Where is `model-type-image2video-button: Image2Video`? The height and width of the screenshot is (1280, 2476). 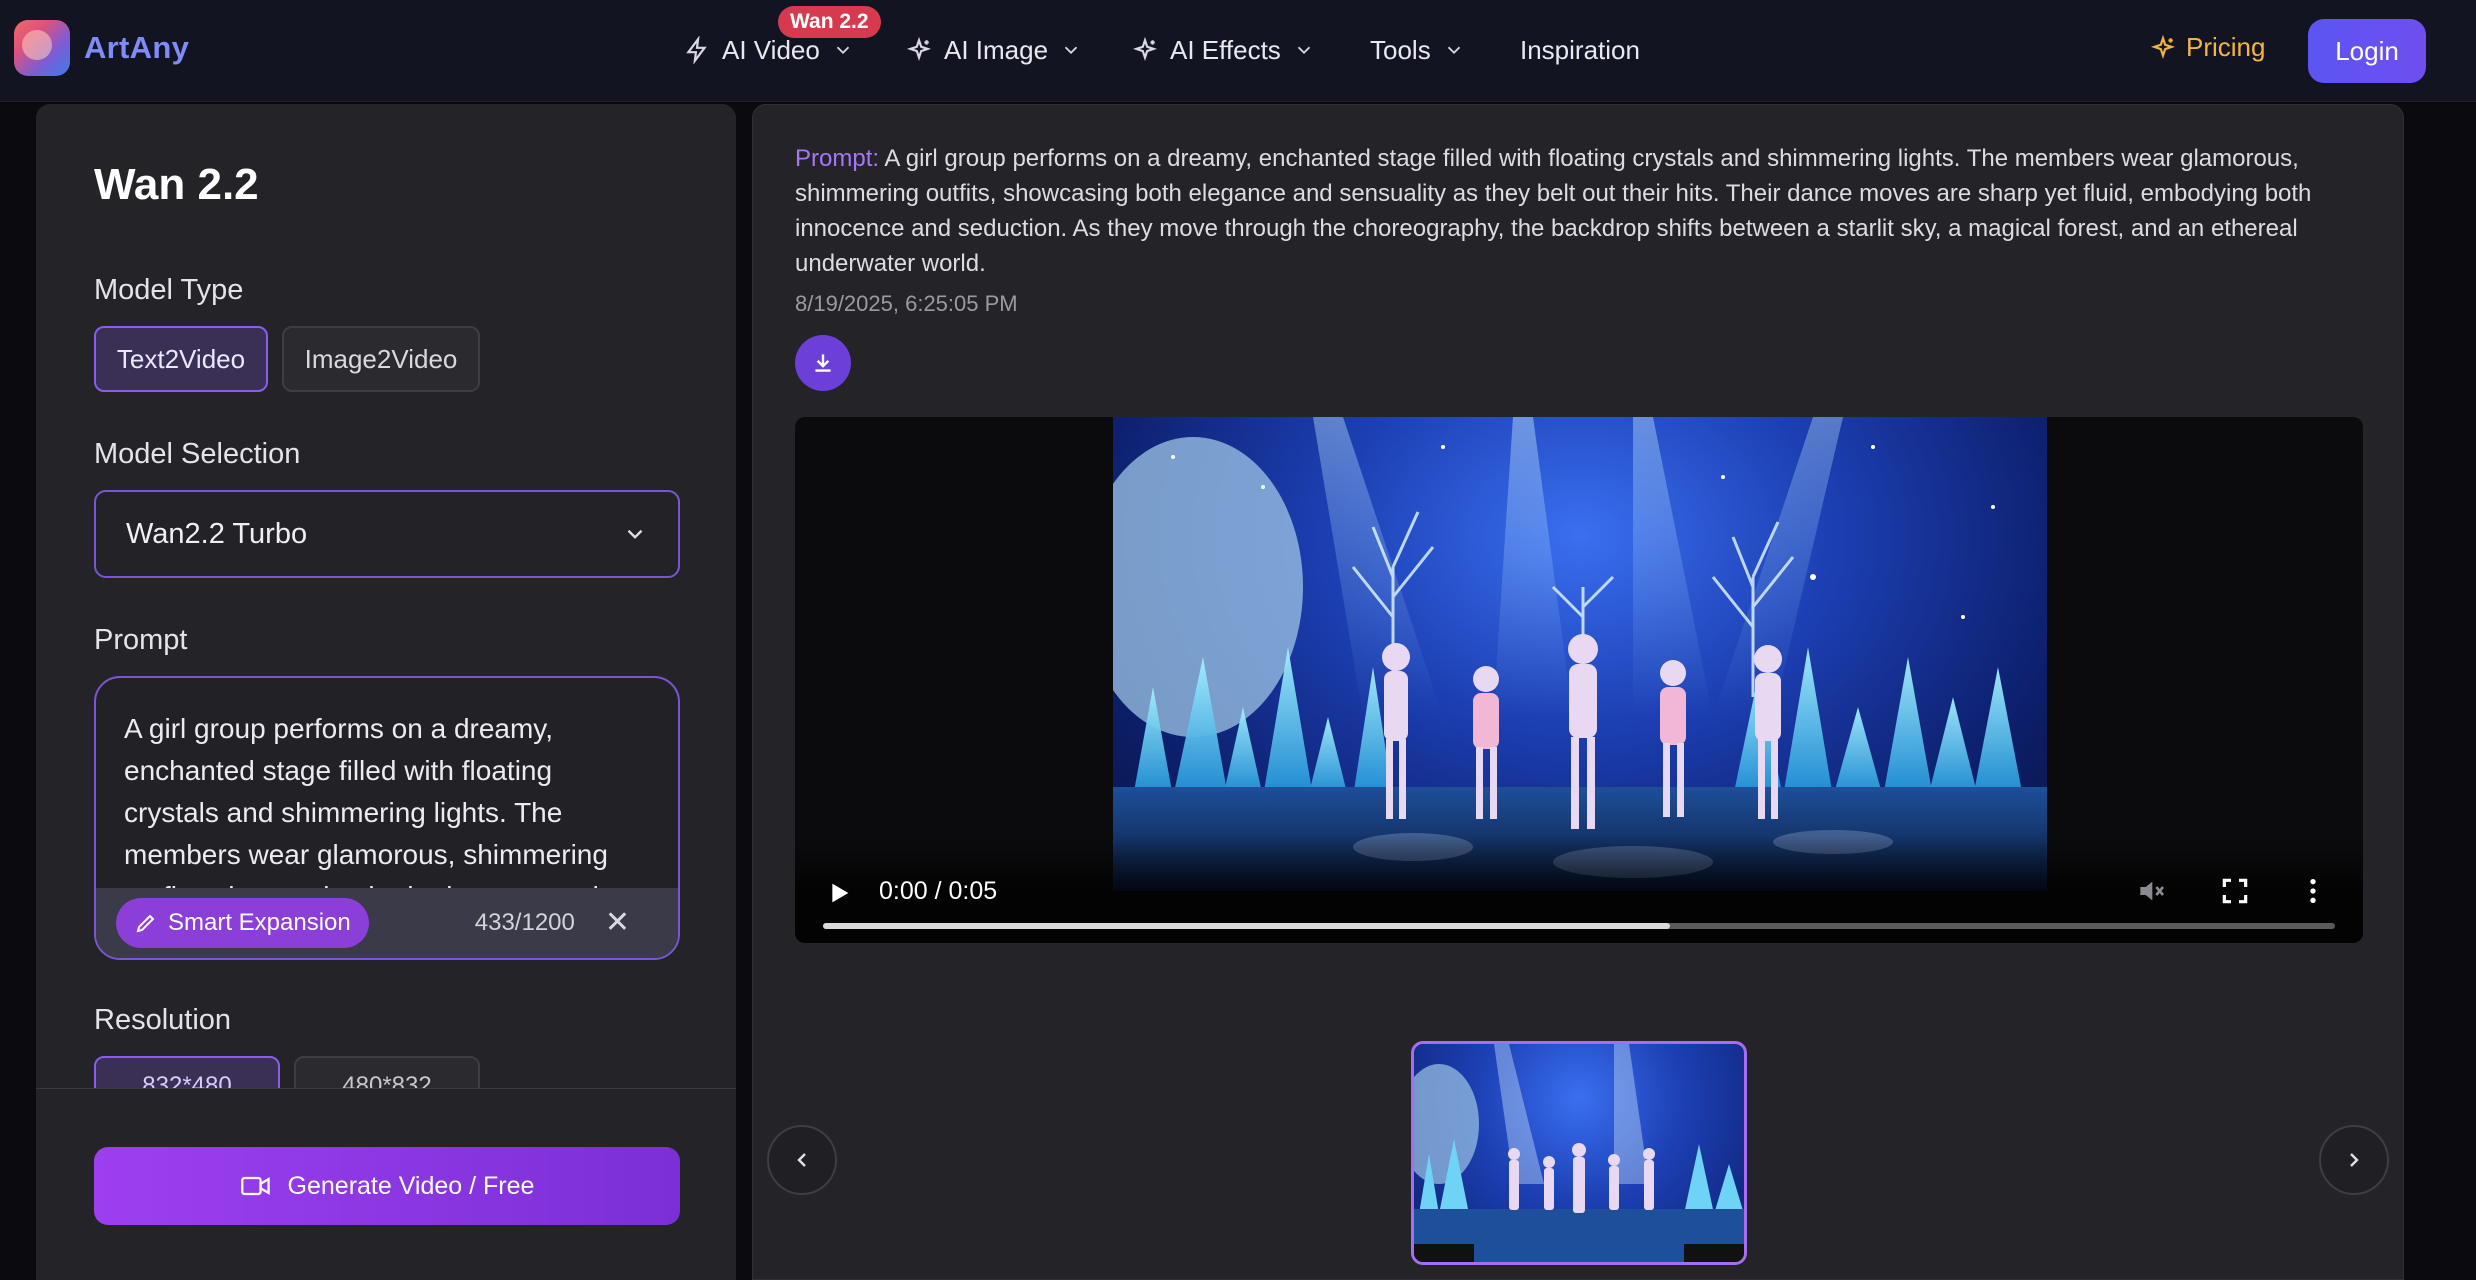
model-type-image2video-button: Image2Video is located at coordinates (381, 359).